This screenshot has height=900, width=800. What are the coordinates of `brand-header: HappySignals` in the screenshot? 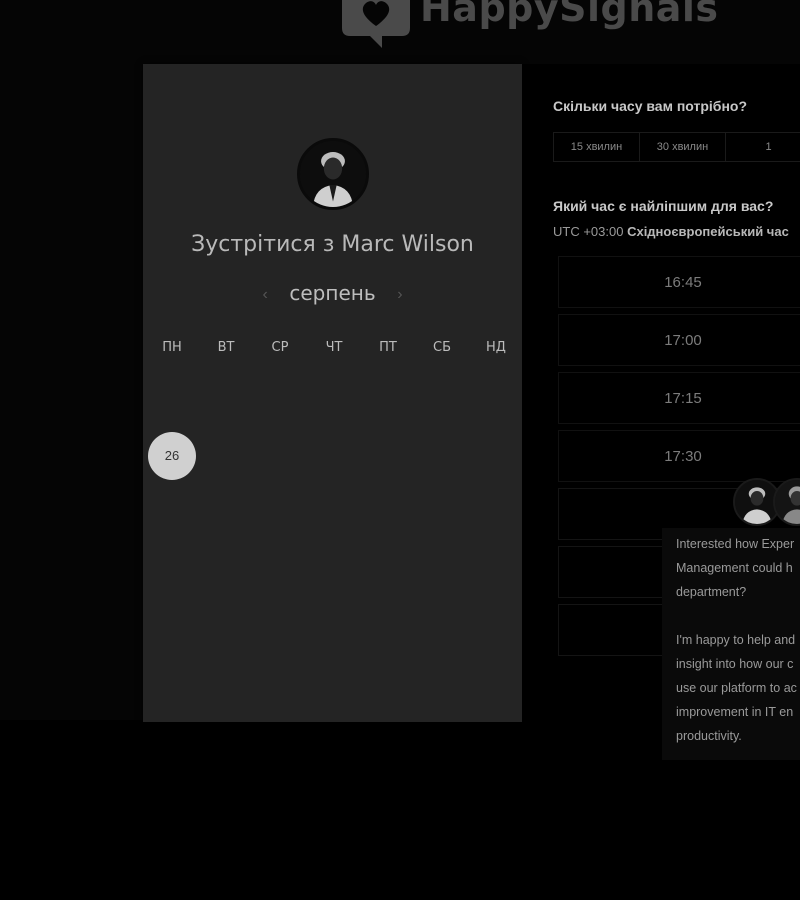 It's located at (400, 32).